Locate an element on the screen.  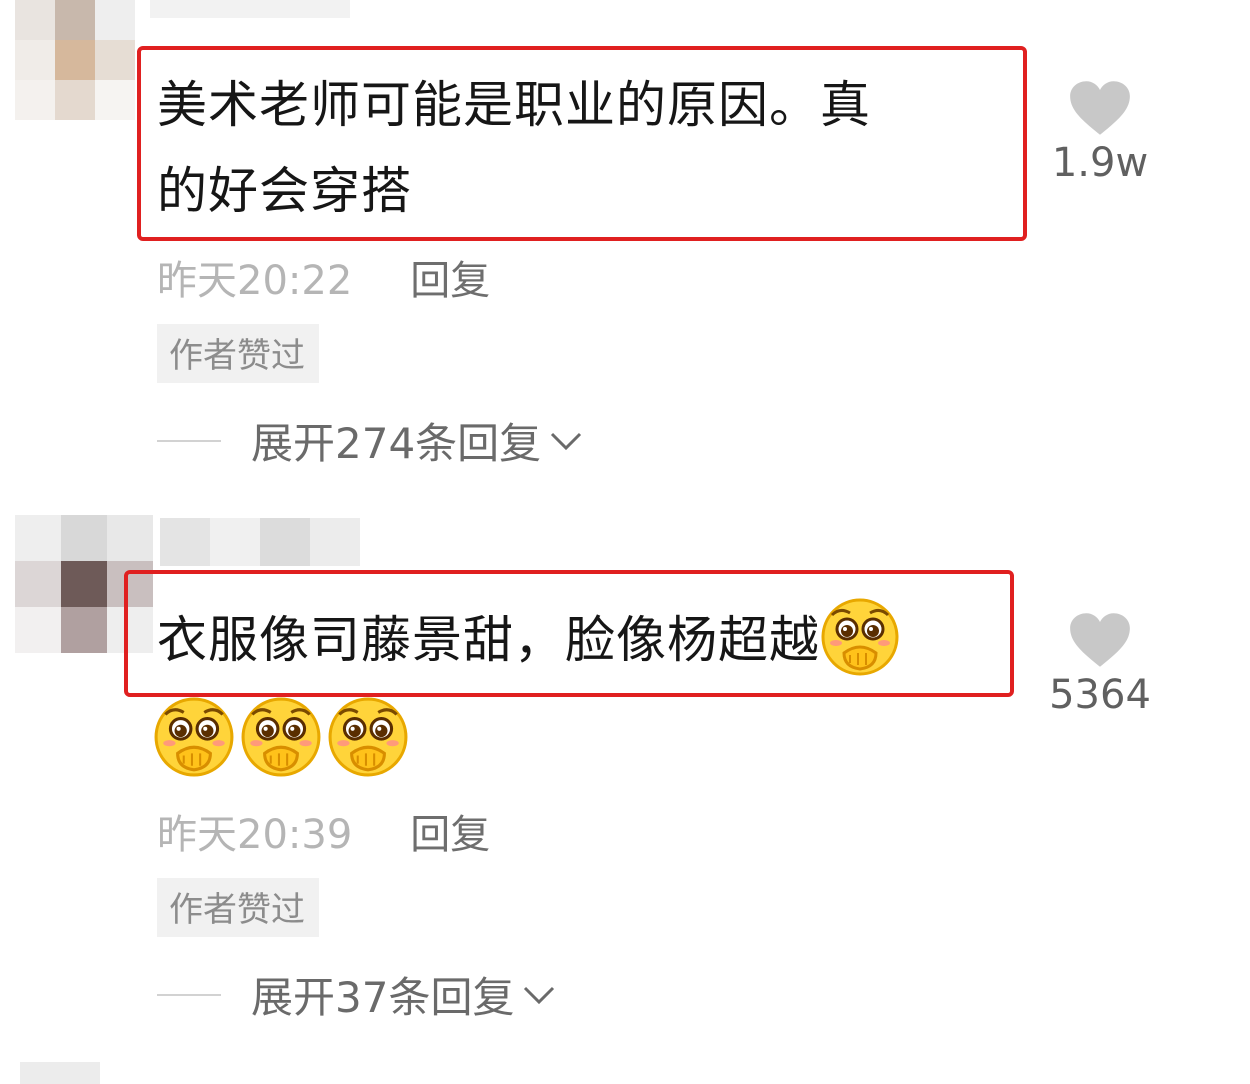
comment-line-1: 衣服像司藤景甜，脸像杨超越 is located at coordinates (488, 640).